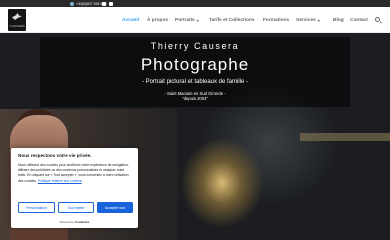 The image size is (390, 240). What do you see at coordinates (115, 207) in the screenshot?
I see `accept-all-button: Accepter tout` at bounding box center [115, 207].